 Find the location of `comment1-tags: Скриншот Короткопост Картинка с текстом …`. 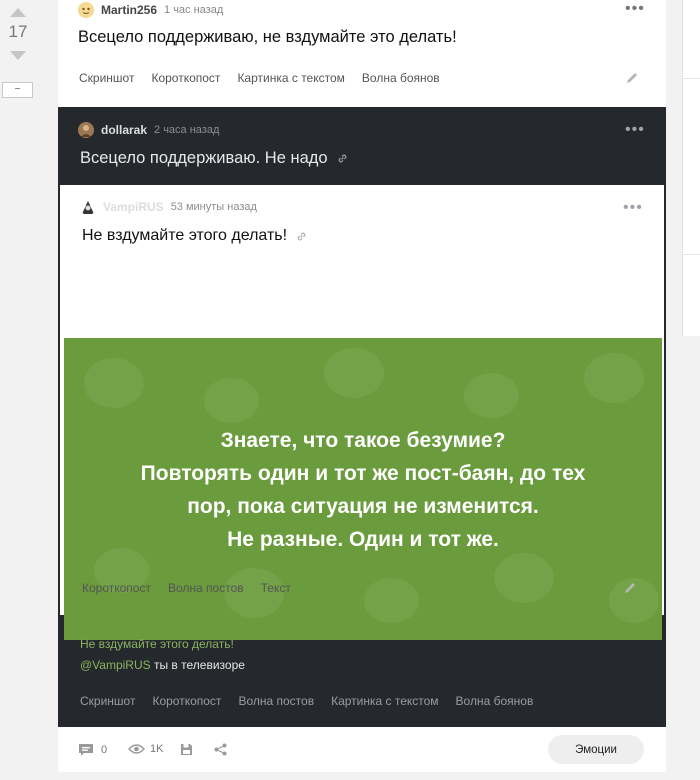

comment1-tags: Скриншот Короткопост Картинка с текстом … is located at coordinates (268, 78).